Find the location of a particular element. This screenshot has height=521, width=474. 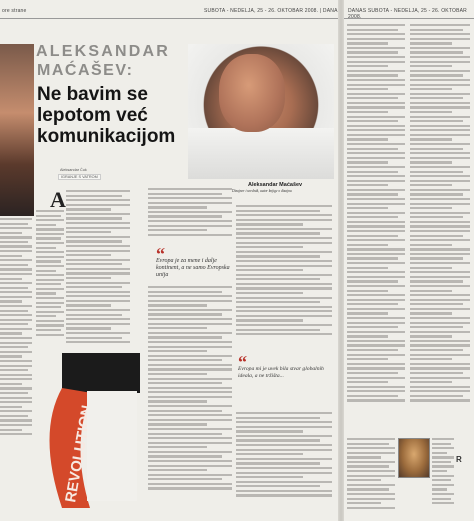

header-rule-right is located at coordinates (409, 18).